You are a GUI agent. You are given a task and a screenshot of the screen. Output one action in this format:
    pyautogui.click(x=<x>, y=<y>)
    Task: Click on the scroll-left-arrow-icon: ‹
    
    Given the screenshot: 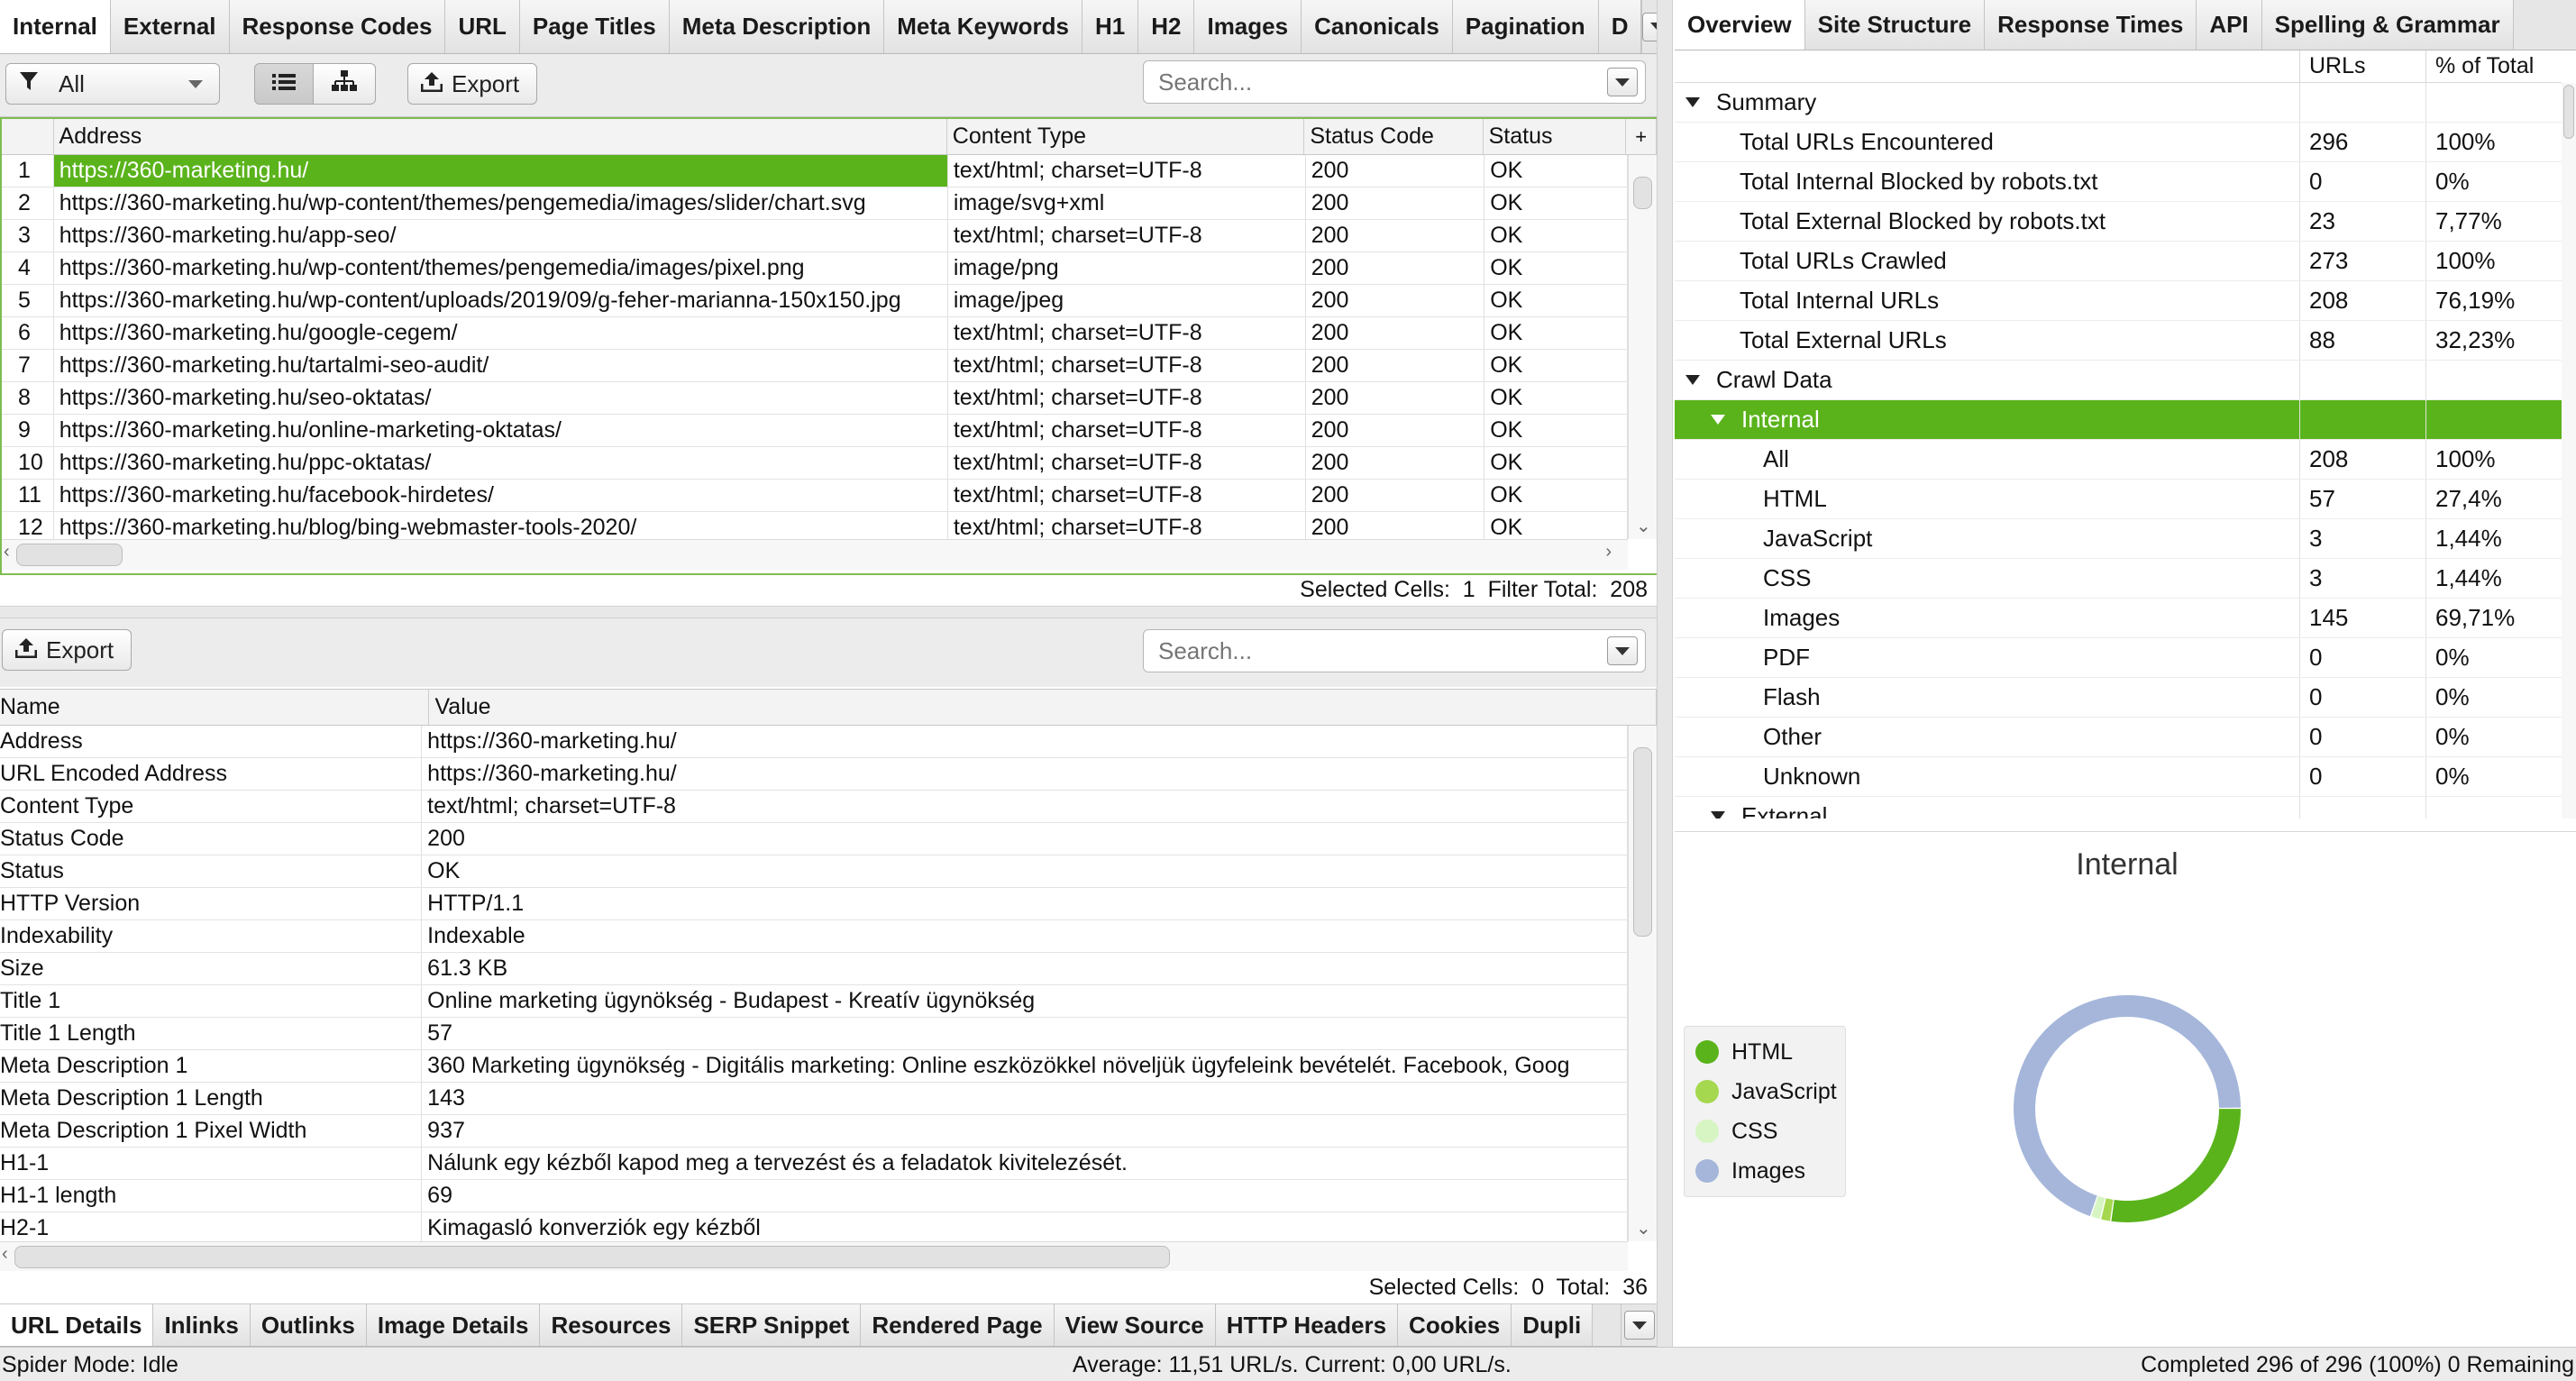 What is the action you would take?
    pyautogui.click(x=5, y=1254)
    